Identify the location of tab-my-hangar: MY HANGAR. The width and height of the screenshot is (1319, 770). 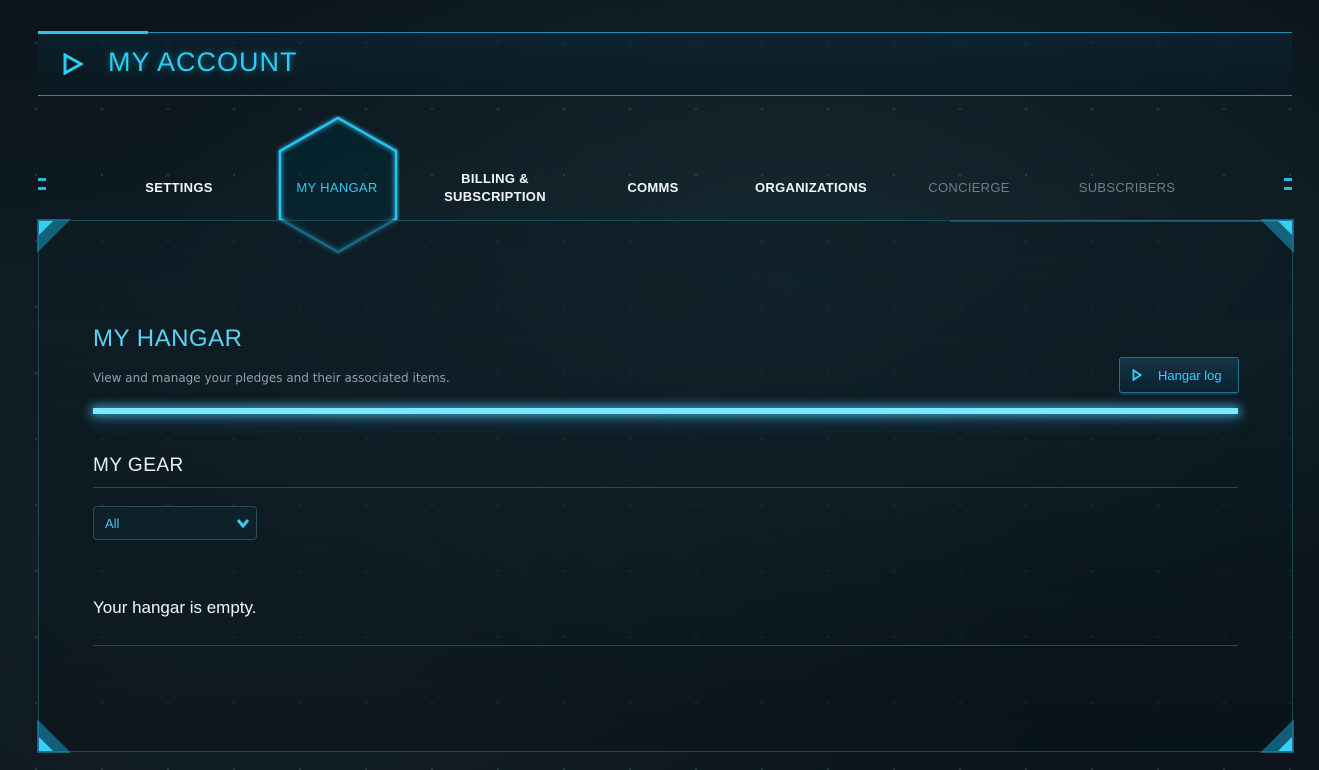
(337, 187).